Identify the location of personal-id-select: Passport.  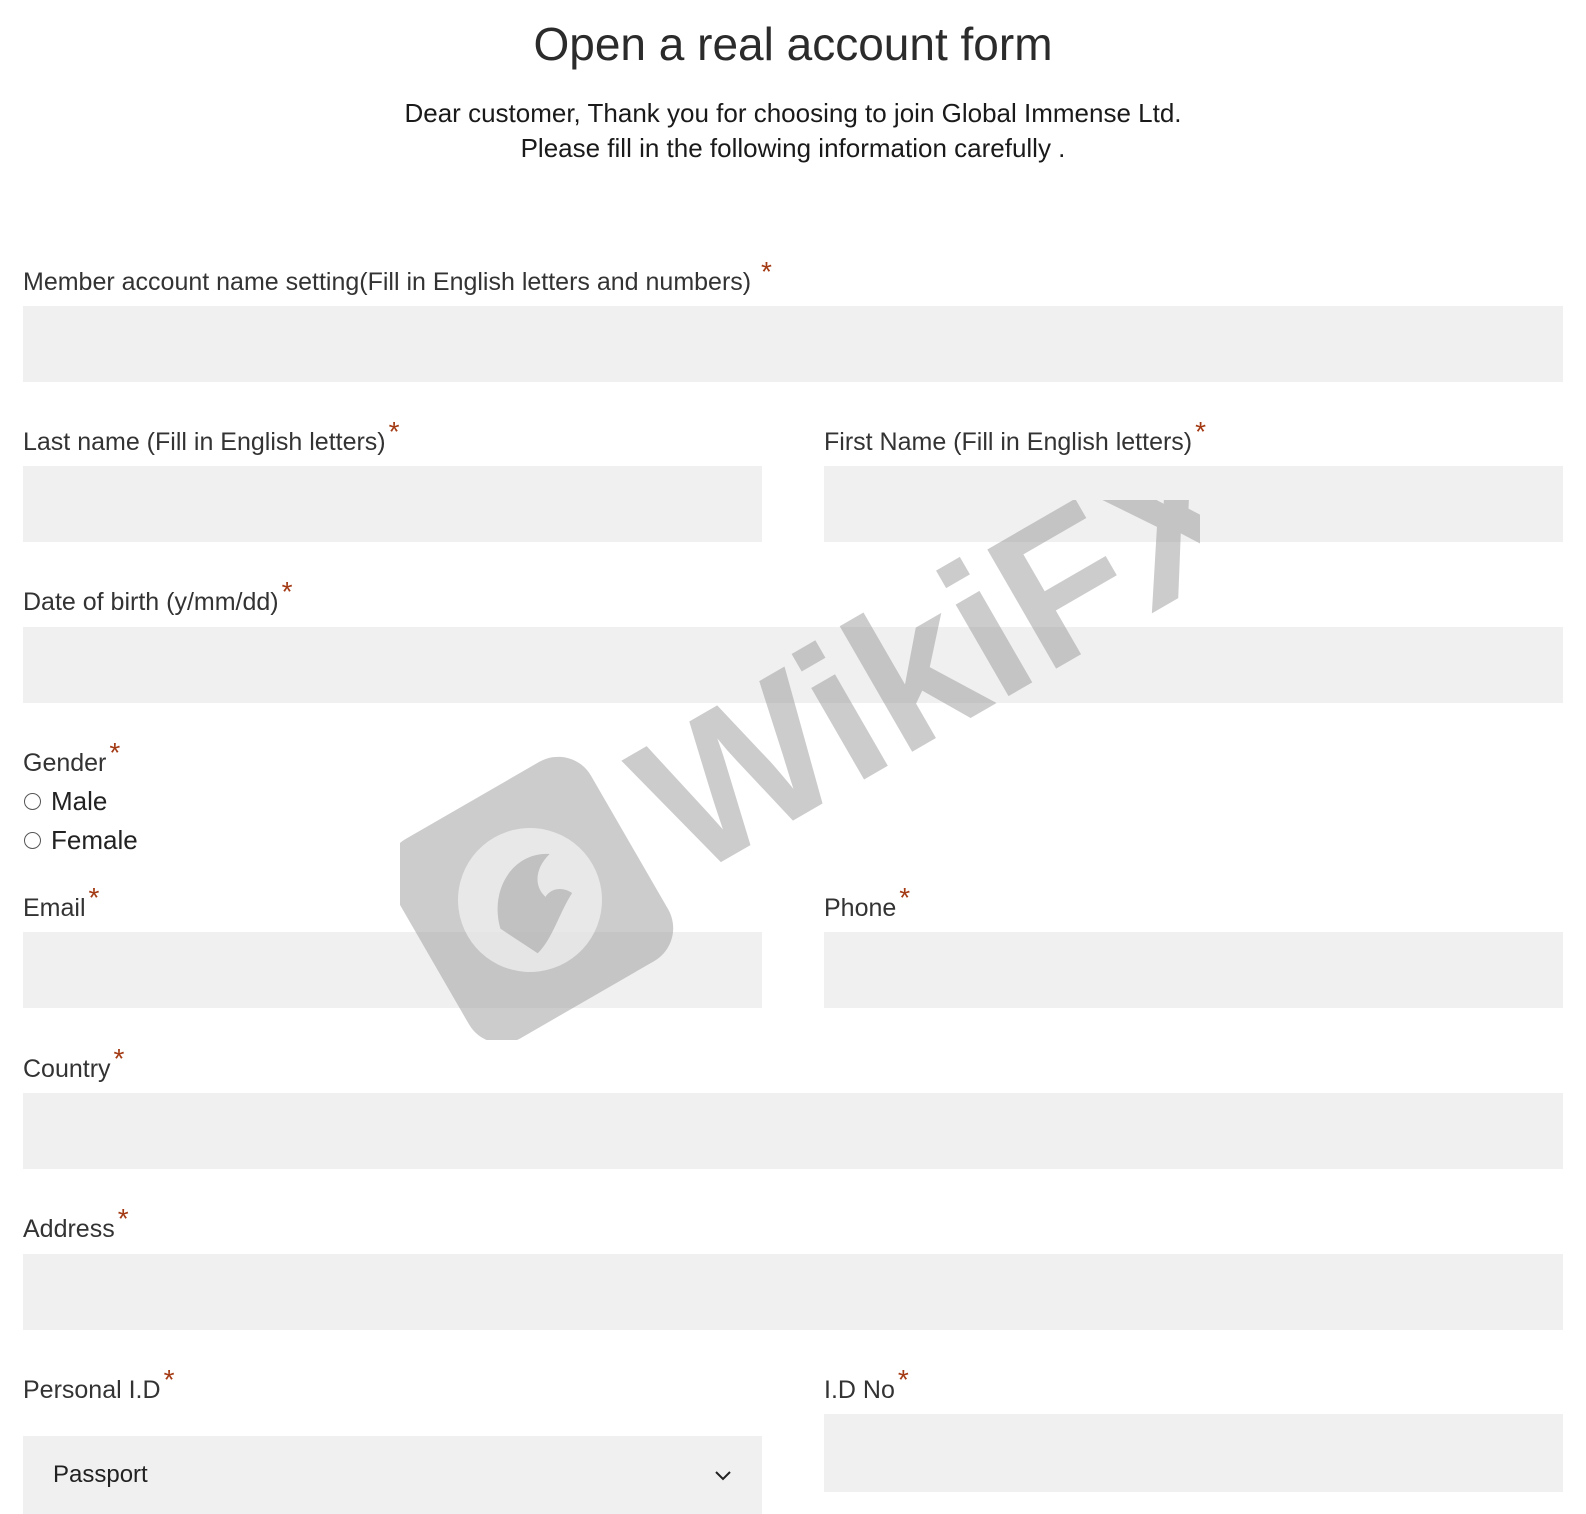
(392, 1475).